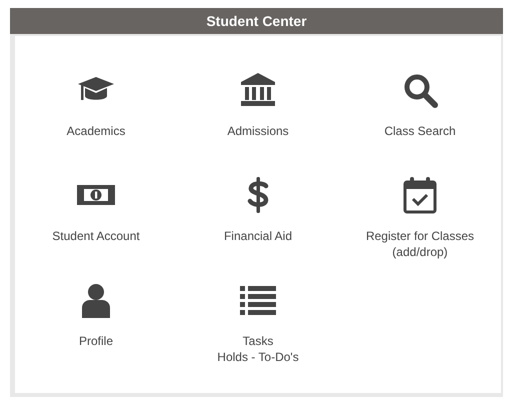 The image size is (518, 411). Describe the element at coordinates (258, 349) in the screenshot. I see `tile-label: Tasks Holds - To-Do's` at that location.